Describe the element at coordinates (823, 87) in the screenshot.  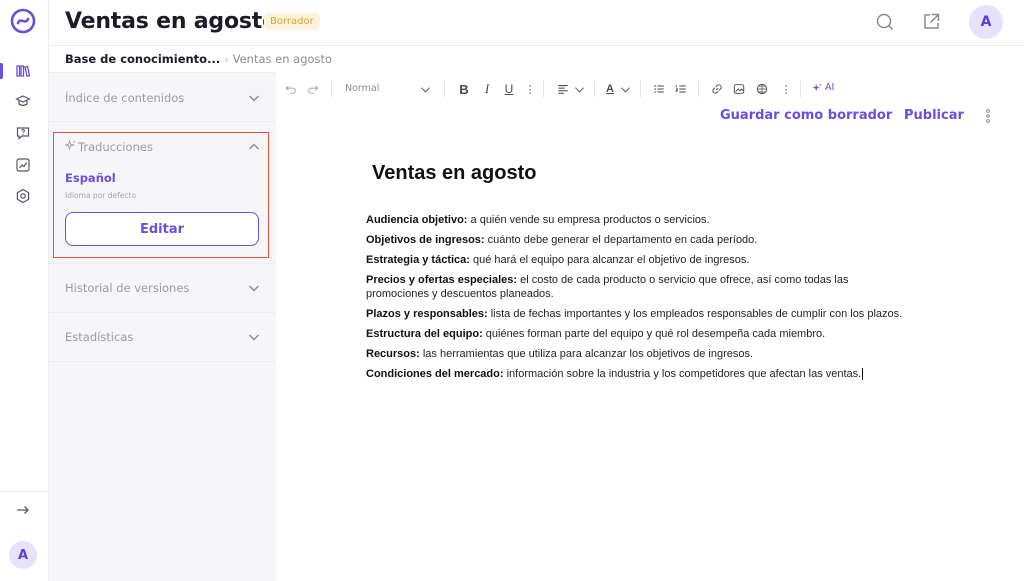
I see `ai-assist-button: AI` at that location.